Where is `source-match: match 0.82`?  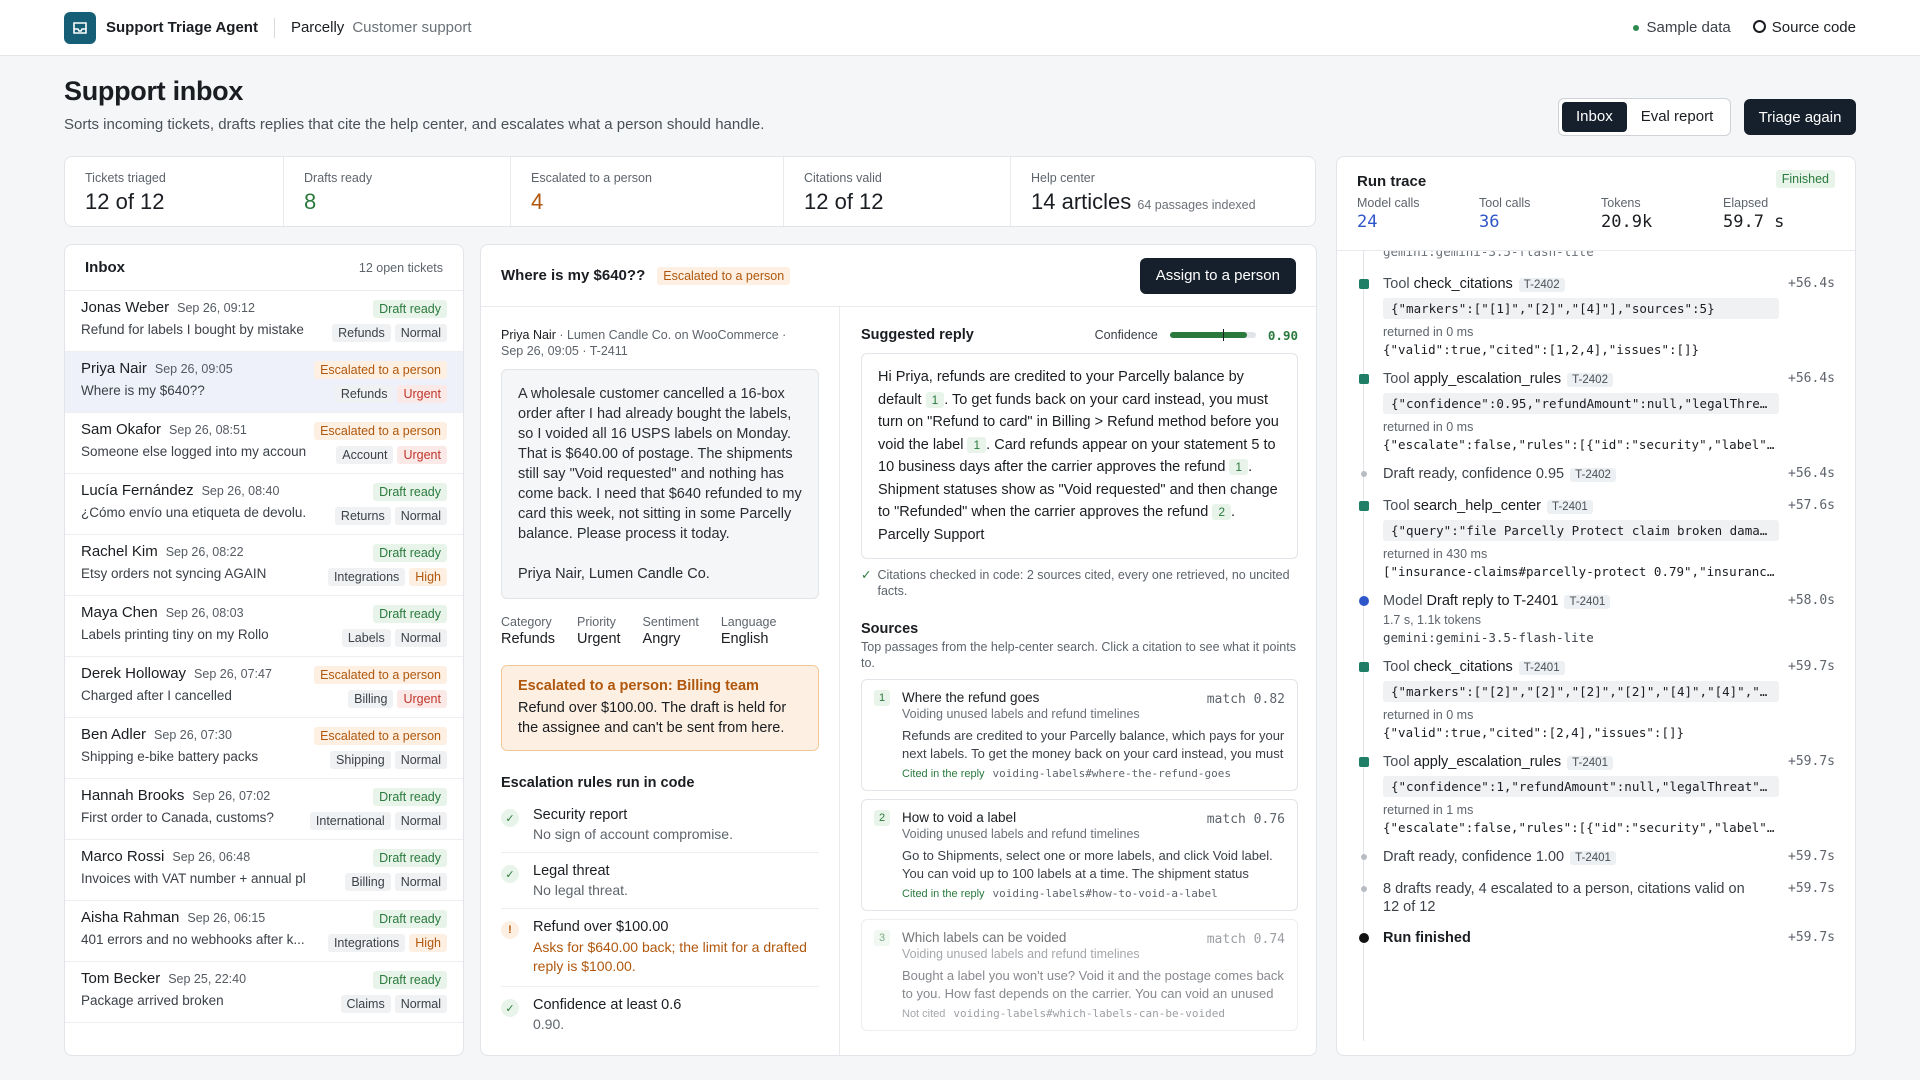
source-match: match 0.82 is located at coordinates (1245, 699).